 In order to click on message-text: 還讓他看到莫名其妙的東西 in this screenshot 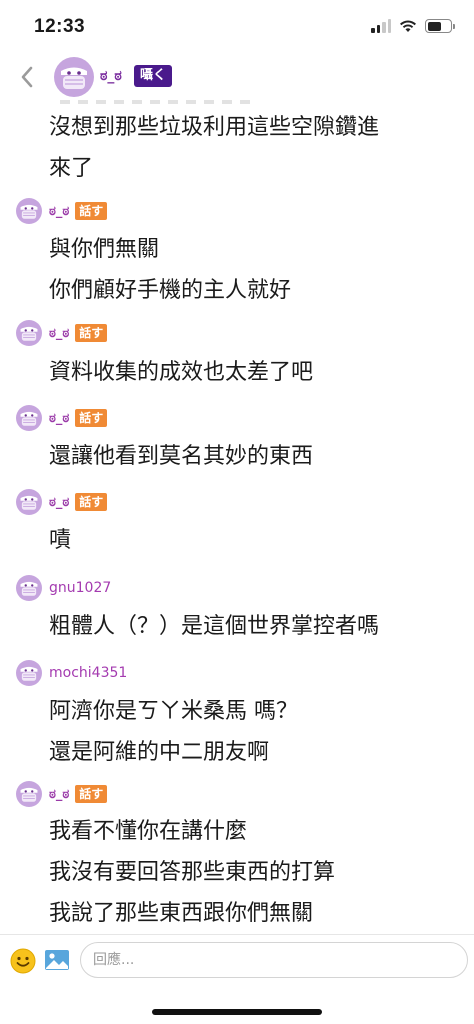, I will do `click(181, 456)`.